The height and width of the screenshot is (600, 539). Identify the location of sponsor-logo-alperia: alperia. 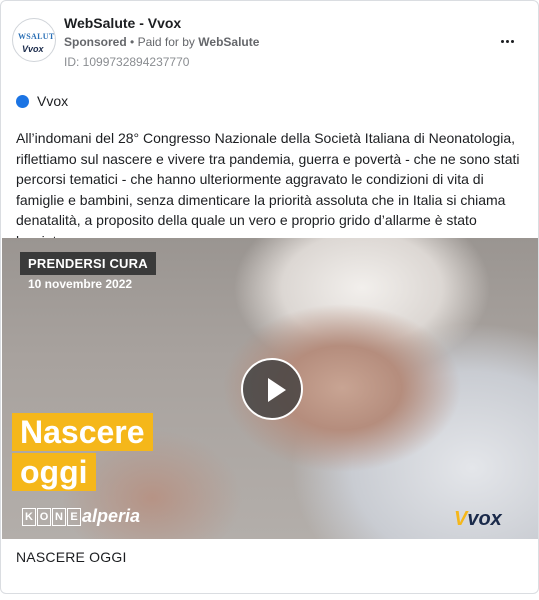
(111, 516).